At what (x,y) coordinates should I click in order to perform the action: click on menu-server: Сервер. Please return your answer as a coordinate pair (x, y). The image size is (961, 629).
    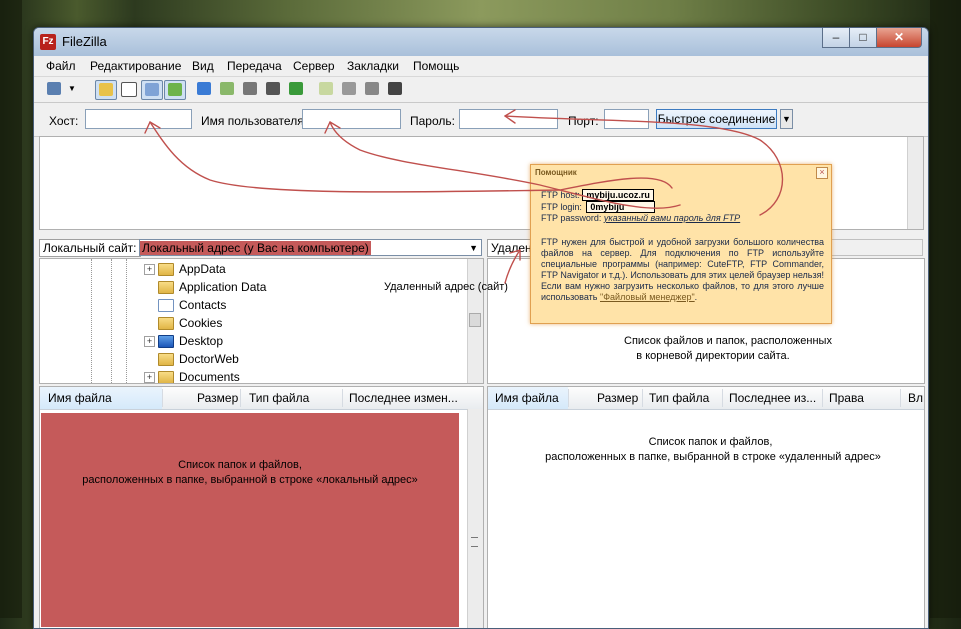
    Looking at the image, I should click on (314, 66).